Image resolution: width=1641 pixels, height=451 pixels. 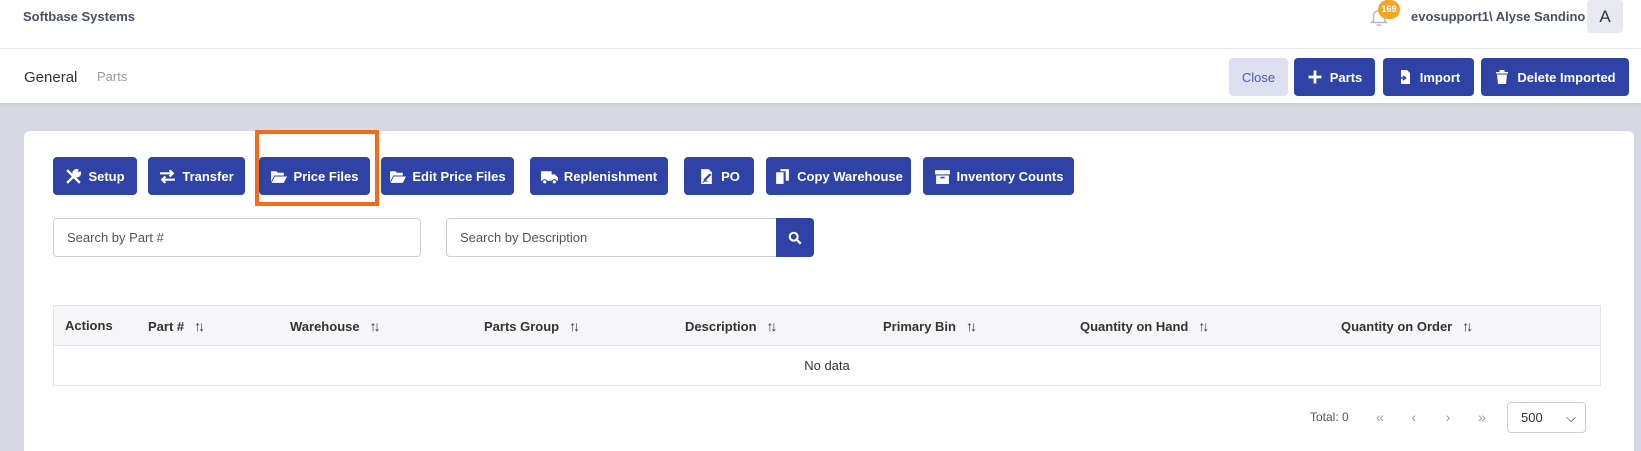 What do you see at coordinates (1397, 326) in the screenshot?
I see `column-label: Quantity on Order` at bounding box center [1397, 326].